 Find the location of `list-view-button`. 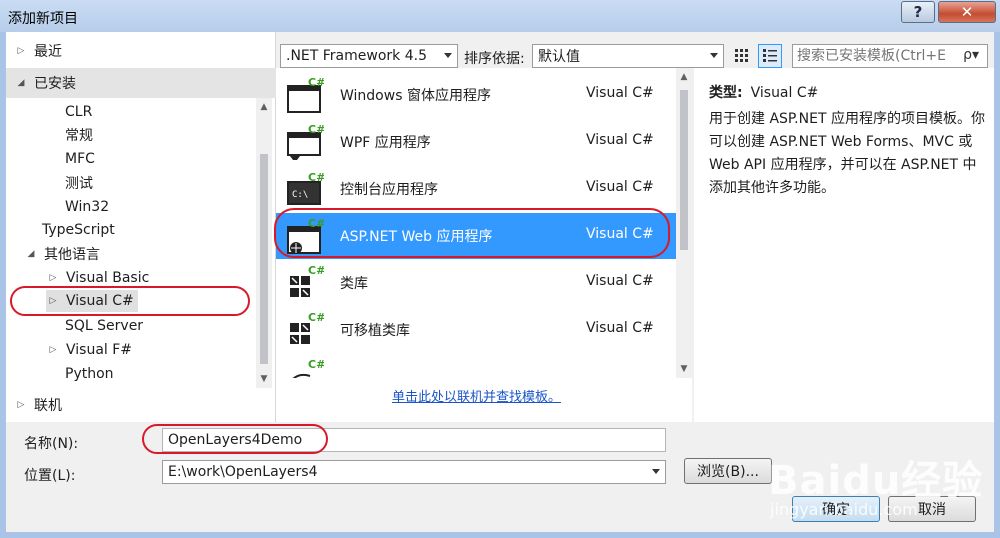

list-view-button is located at coordinates (770, 56).